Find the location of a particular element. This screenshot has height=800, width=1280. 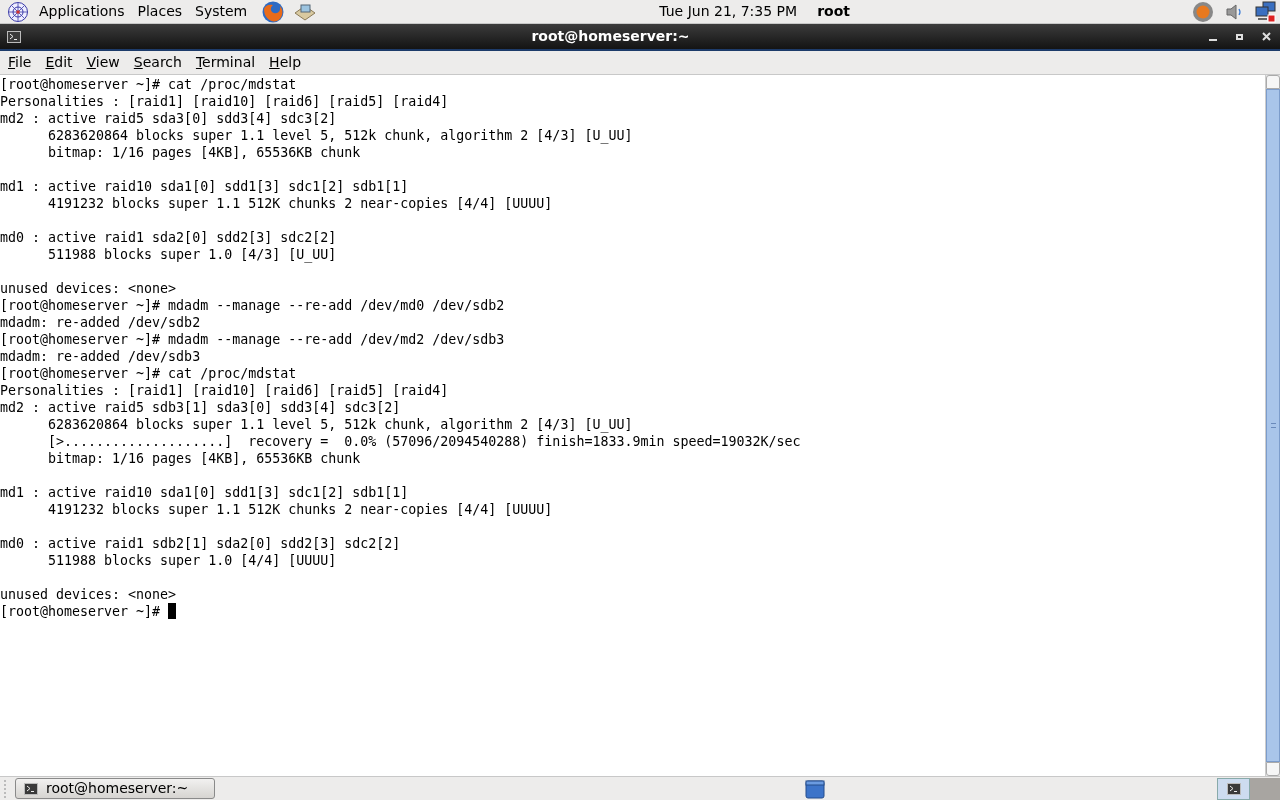

menu-item: Search is located at coordinates (157, 62).